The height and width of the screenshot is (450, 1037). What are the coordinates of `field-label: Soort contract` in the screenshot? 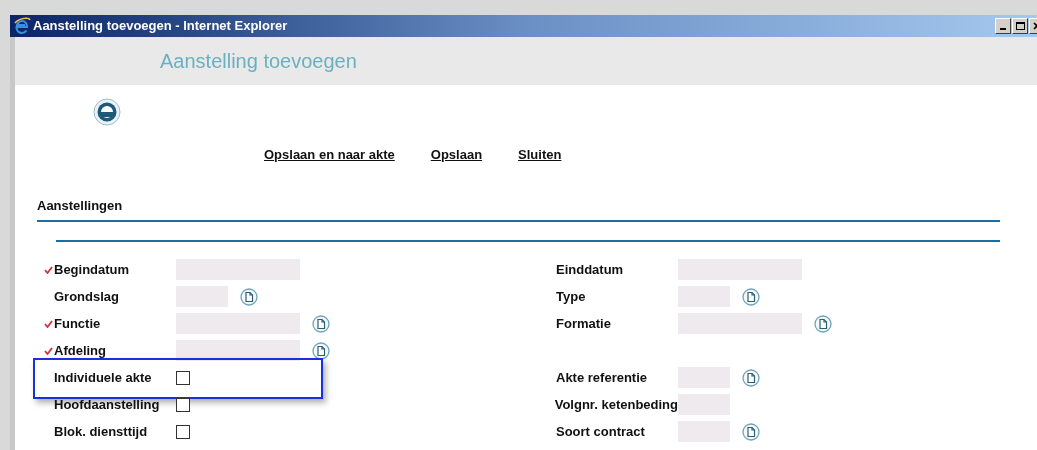 It's located at (600, 431).